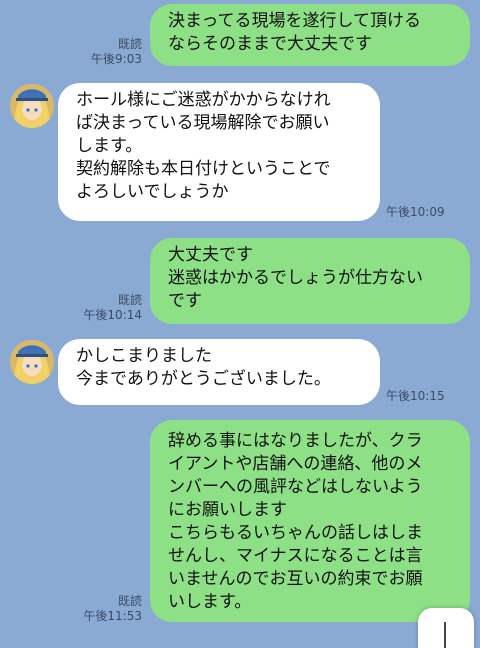 This screenshot has height=648, width=480. I want to click on message-meta: 既読 午後9:03, so click(116, 52).